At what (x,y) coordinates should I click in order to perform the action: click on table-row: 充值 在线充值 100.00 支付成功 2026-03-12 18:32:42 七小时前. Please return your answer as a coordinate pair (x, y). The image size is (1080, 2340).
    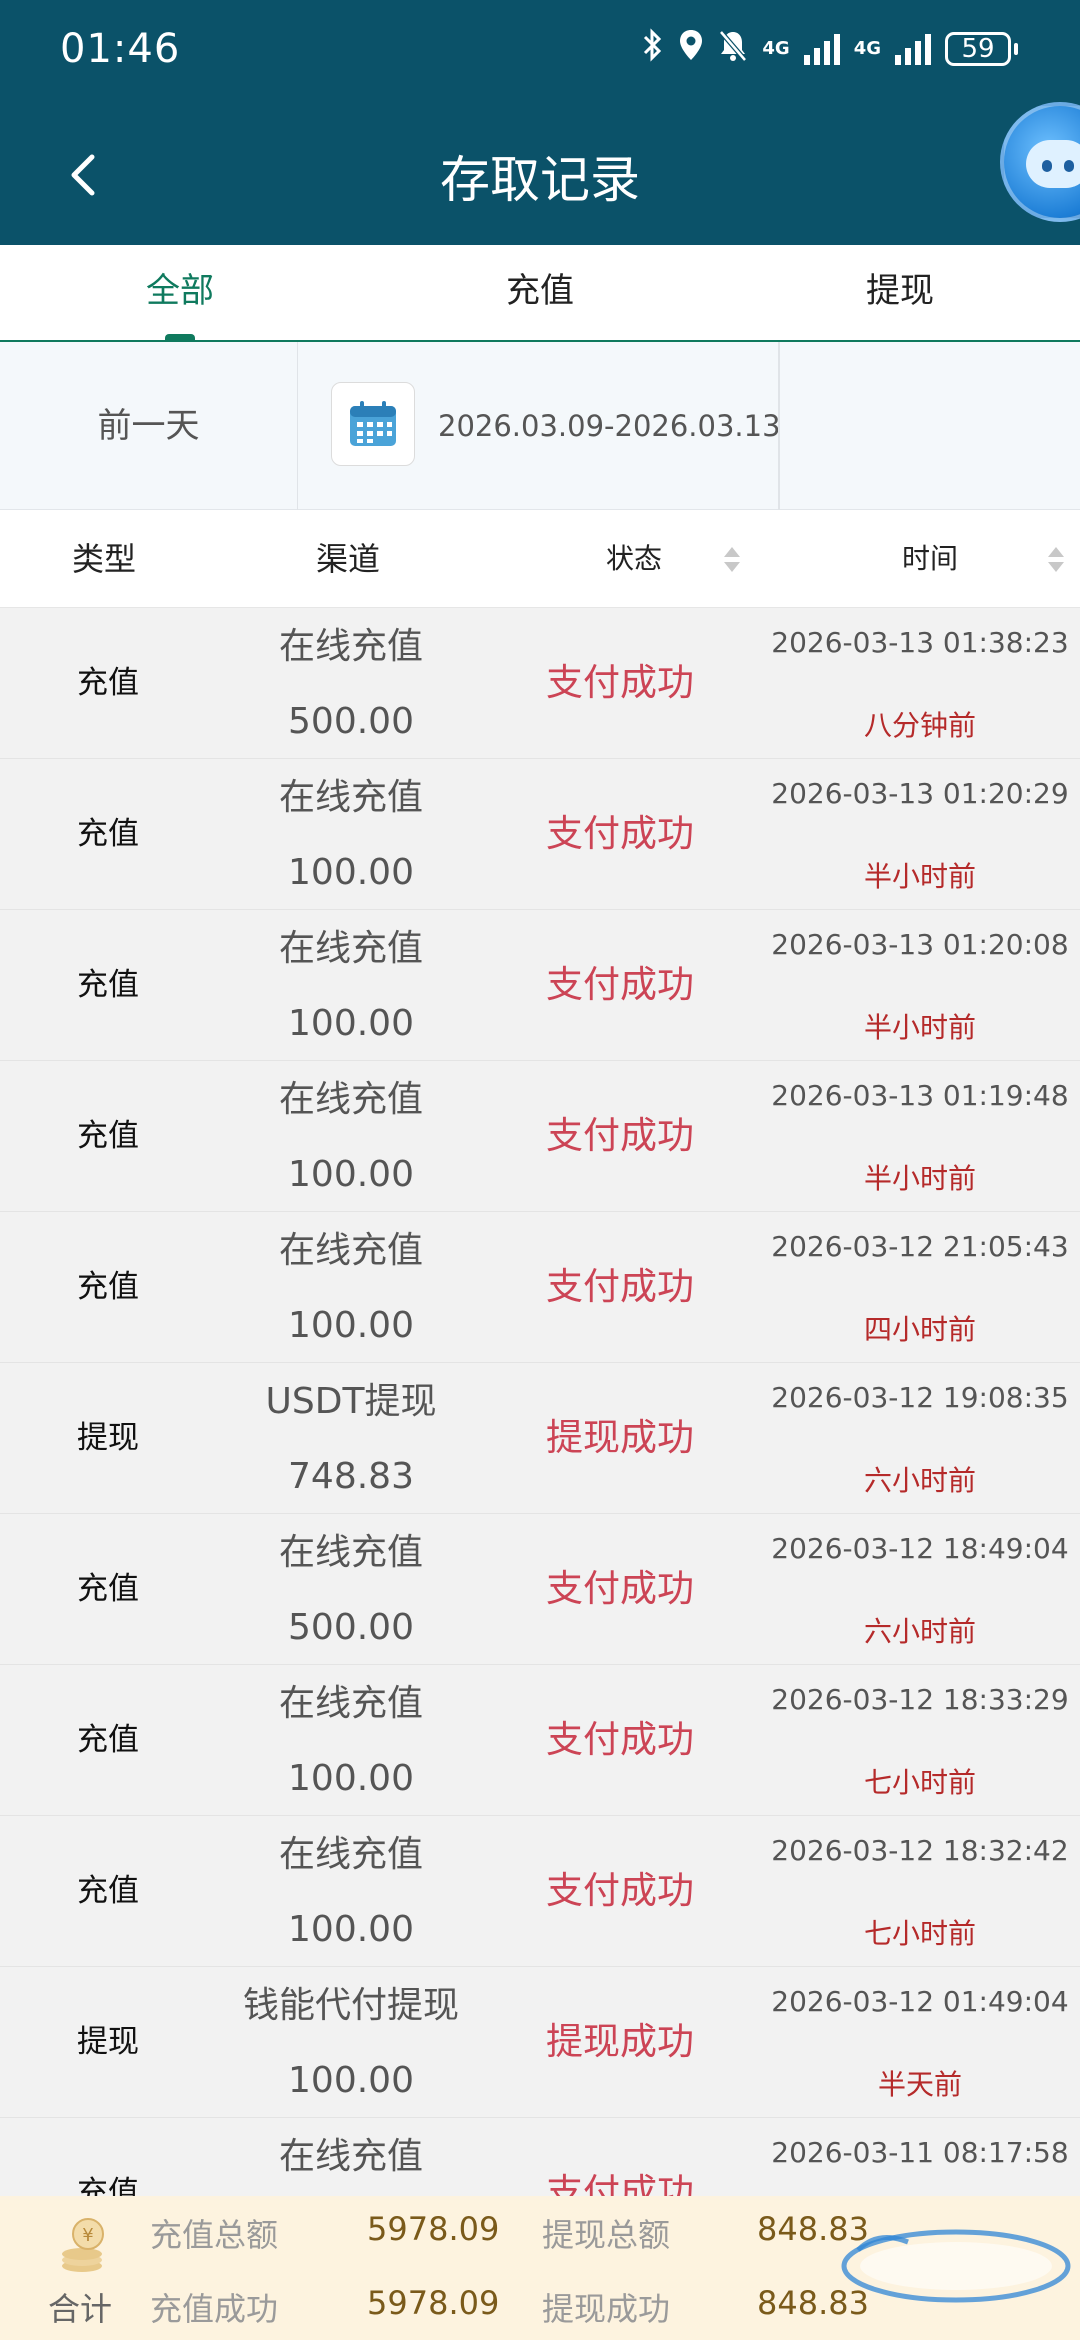
    Looking at the image, I should click on (540, 1891).